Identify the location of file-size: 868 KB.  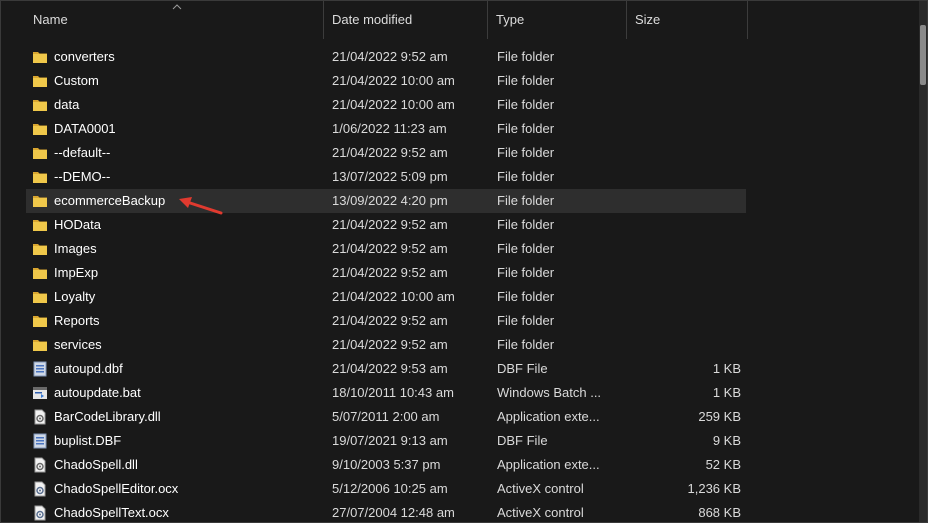
(719, 512).